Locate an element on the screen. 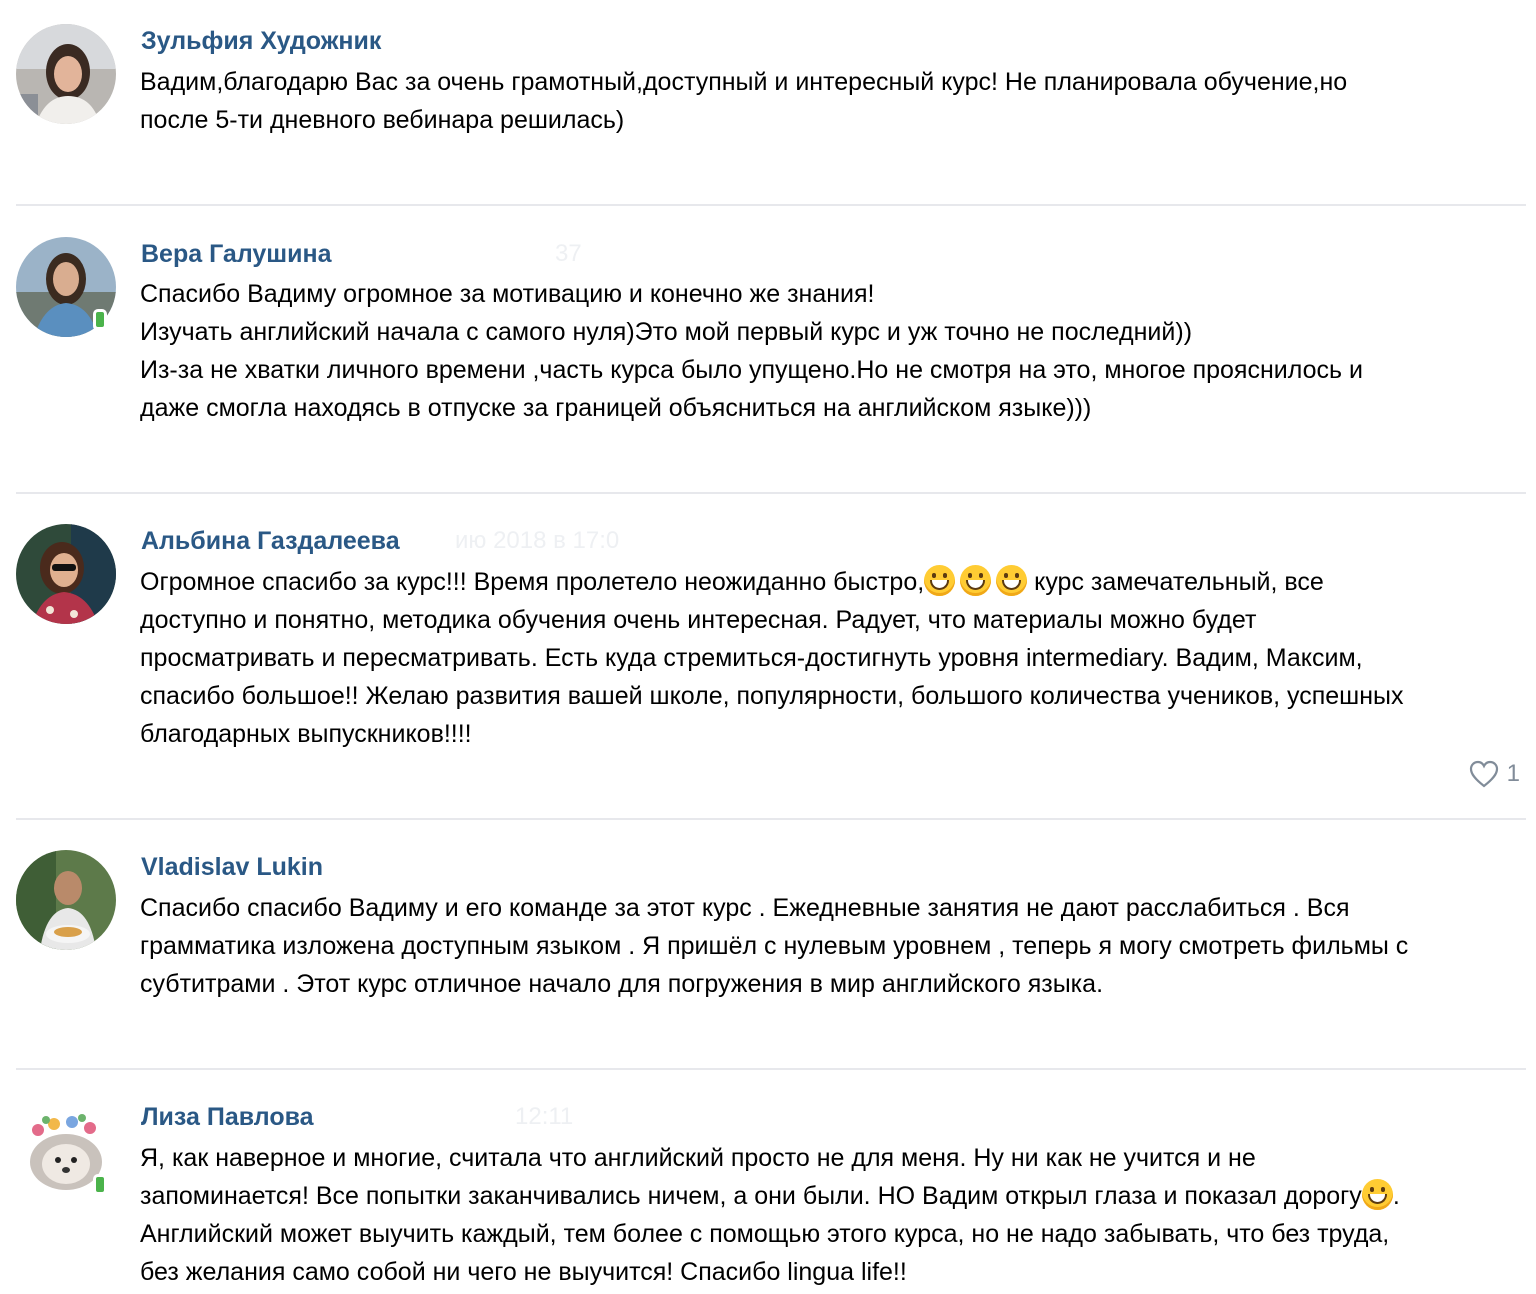 The width and height of the screenshot is (1536, 1294). laughing-face-emoji is located at coordinates (1377, 1194).